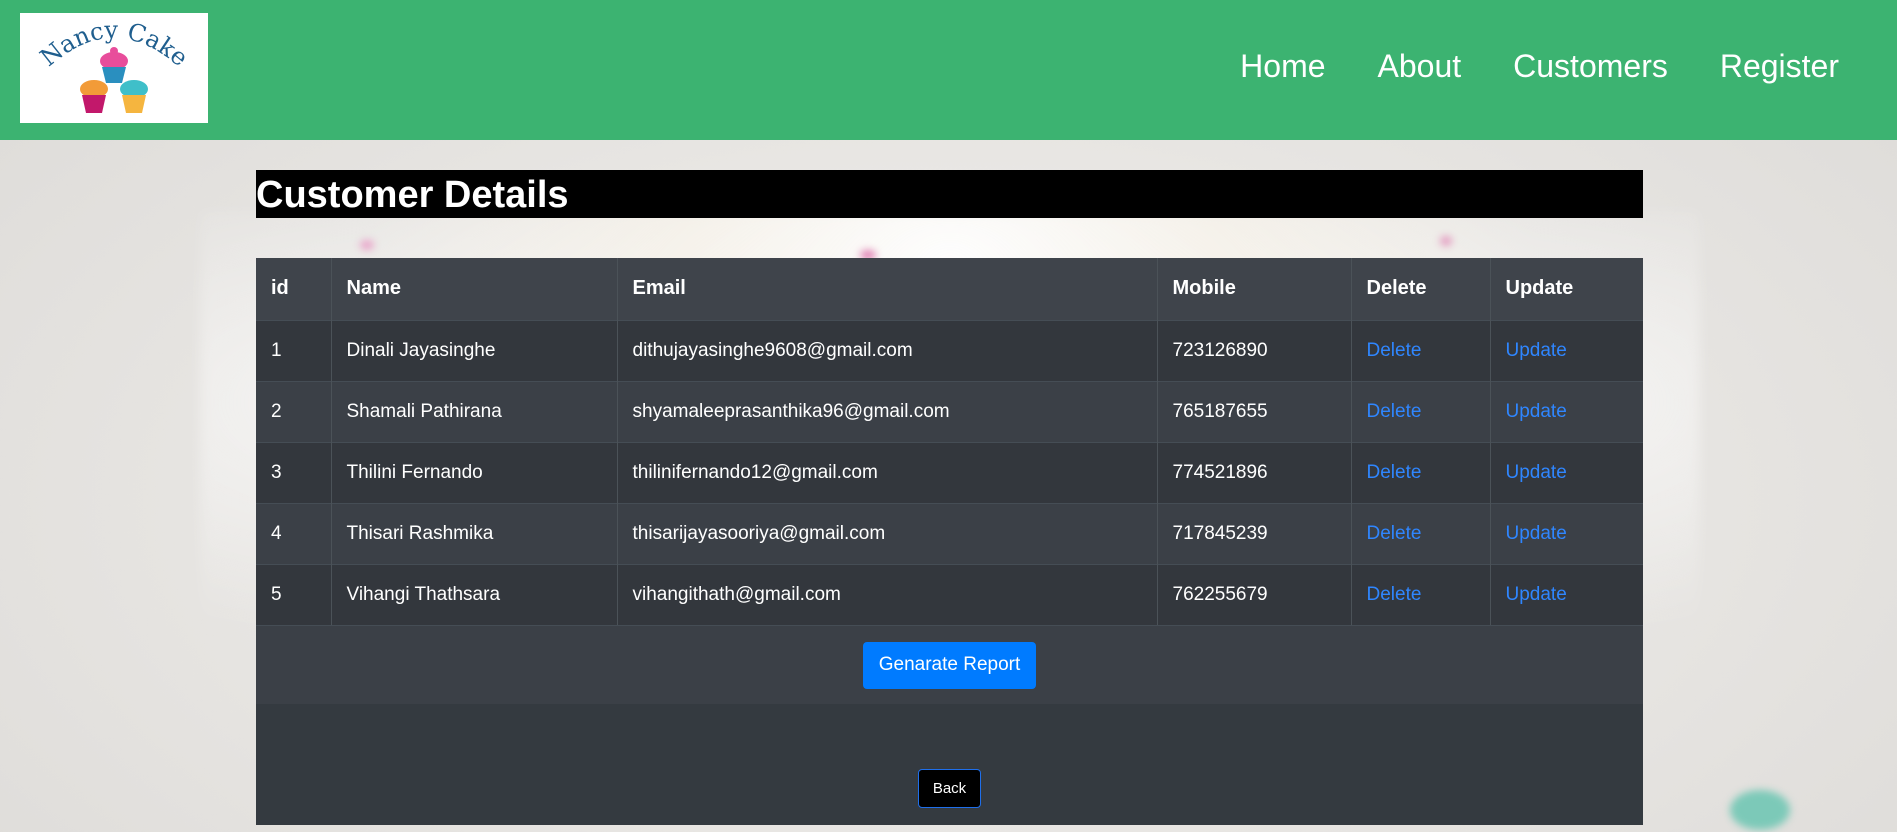  What do you see at coordinates (1421, 289) in the screenshot?
I see `column-header-delete: Delete` at bounding box center [1421, 289].